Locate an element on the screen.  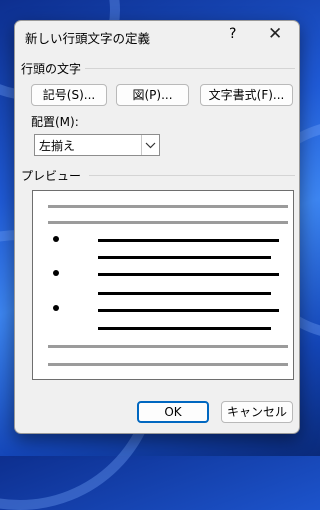
preview-label: プレビュー is located at coordinates (51, 176).